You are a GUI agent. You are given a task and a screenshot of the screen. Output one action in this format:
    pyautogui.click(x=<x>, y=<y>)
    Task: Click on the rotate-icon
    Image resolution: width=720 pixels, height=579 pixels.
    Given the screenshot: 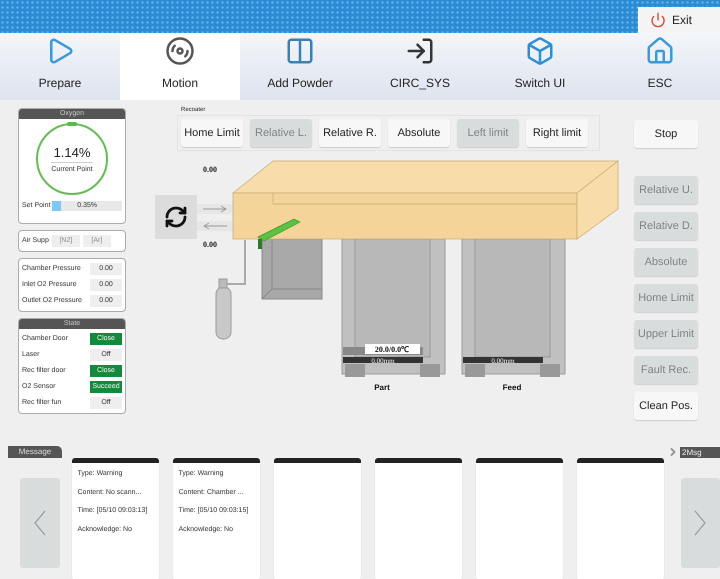 What is the action you would take?
    pyautogui.click(x=176, y=217)
    